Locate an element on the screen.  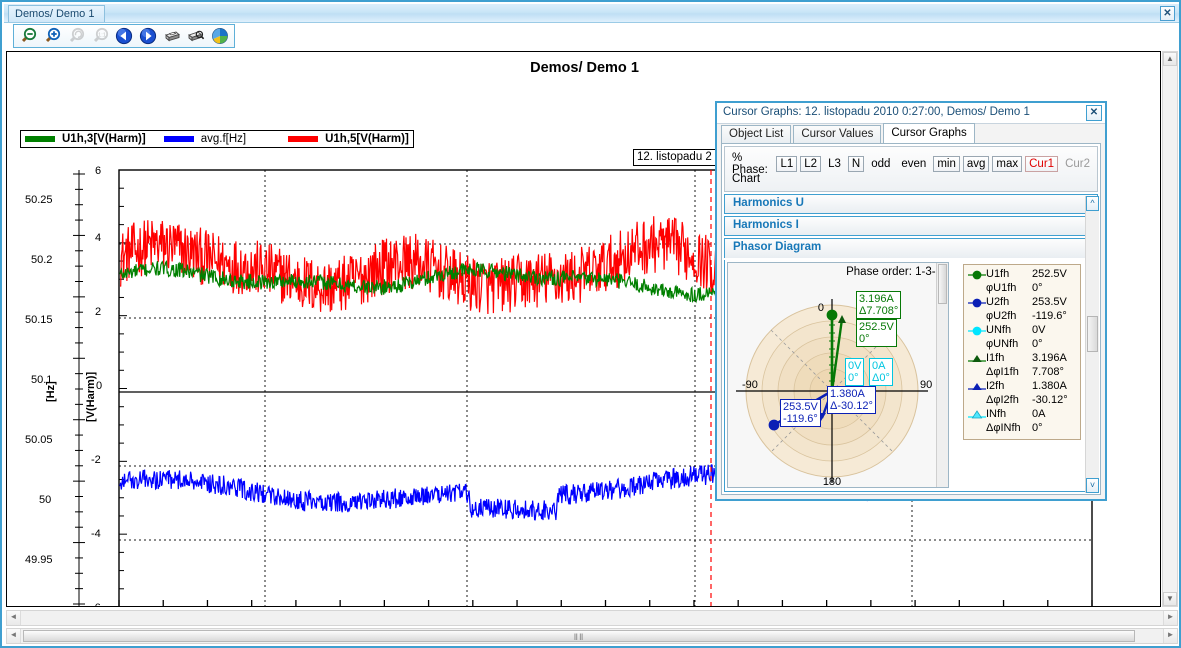
phase-button-min: min is located at coordinates (946, 164).